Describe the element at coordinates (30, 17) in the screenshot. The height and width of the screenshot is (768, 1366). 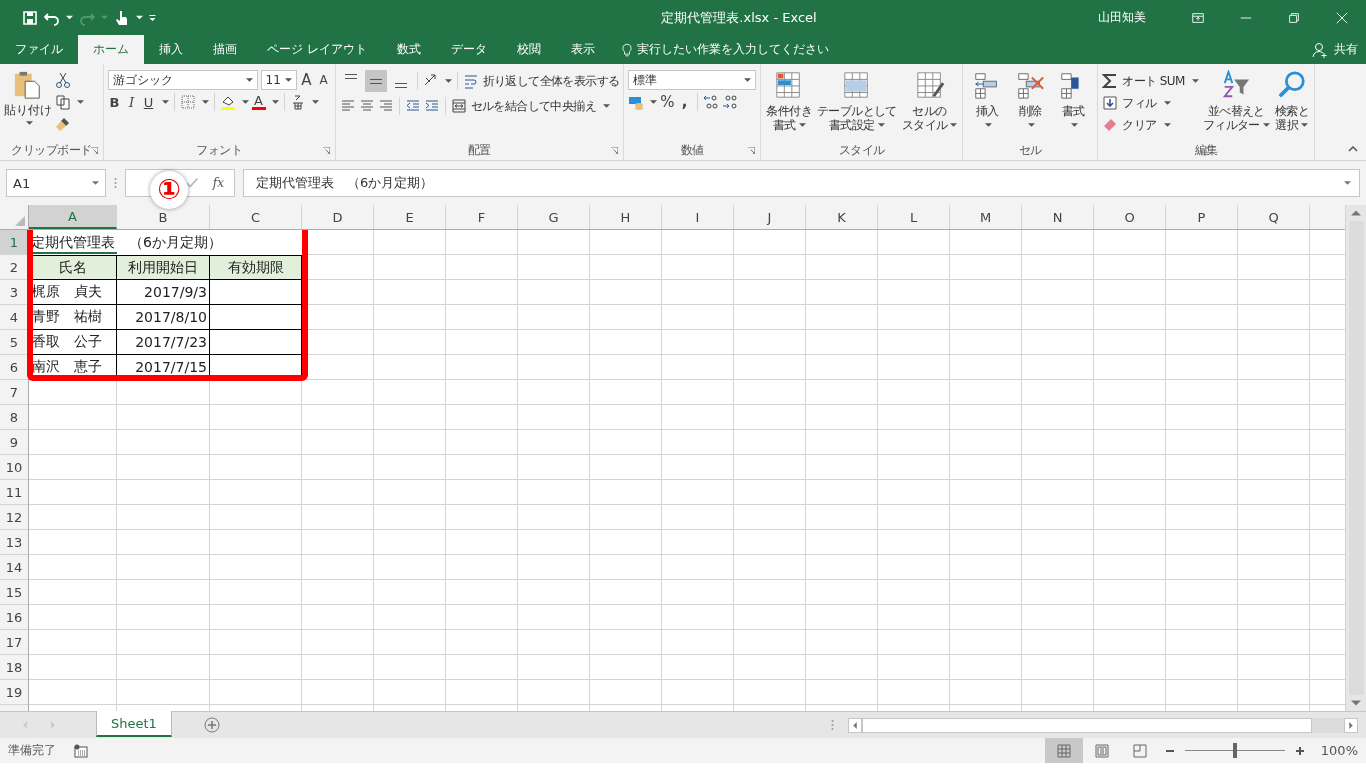
I see `save-icon` at that location.